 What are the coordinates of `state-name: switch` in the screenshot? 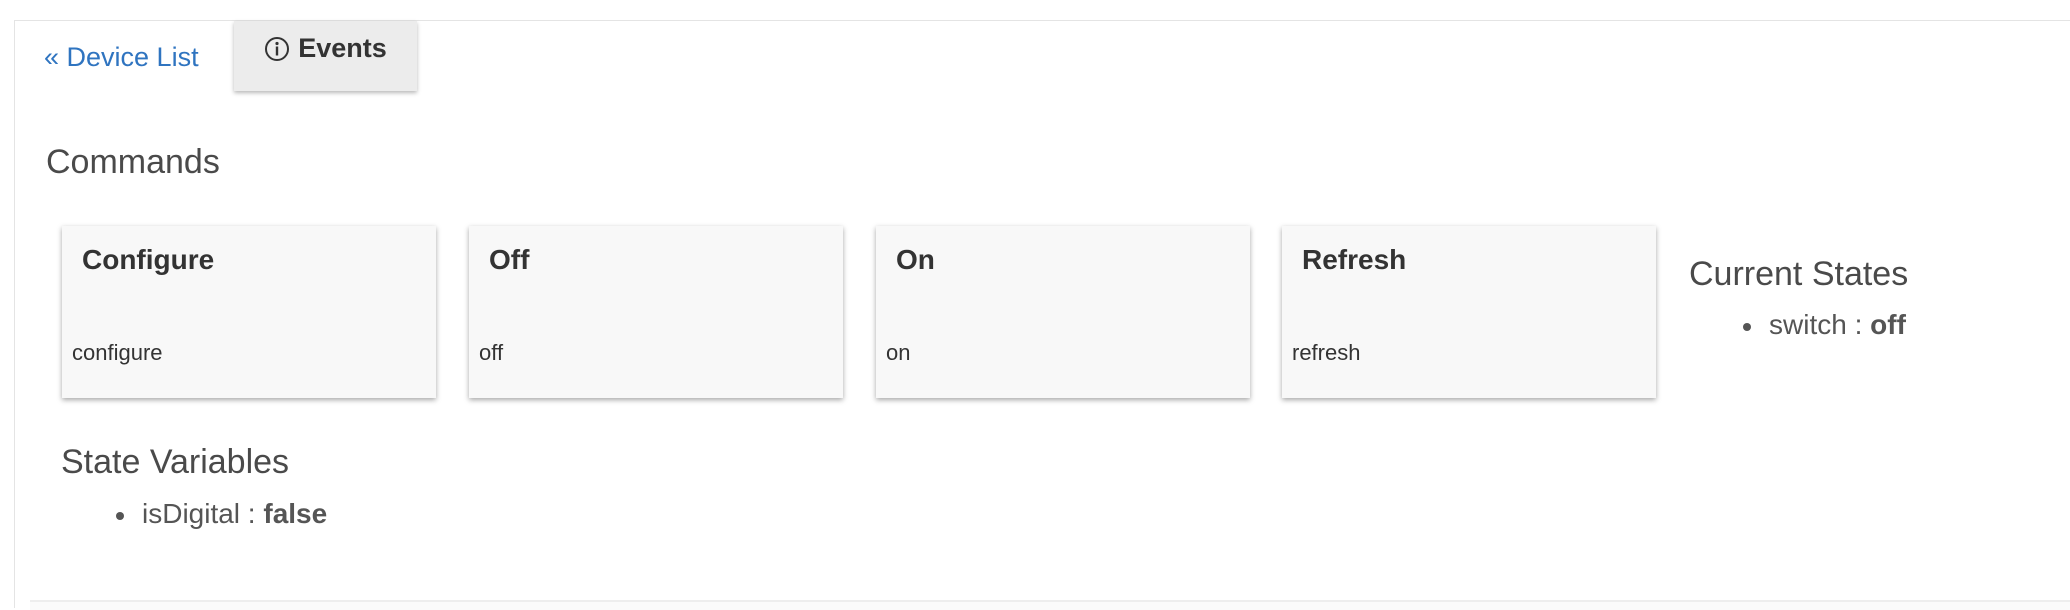 It's located at (1808, 324).